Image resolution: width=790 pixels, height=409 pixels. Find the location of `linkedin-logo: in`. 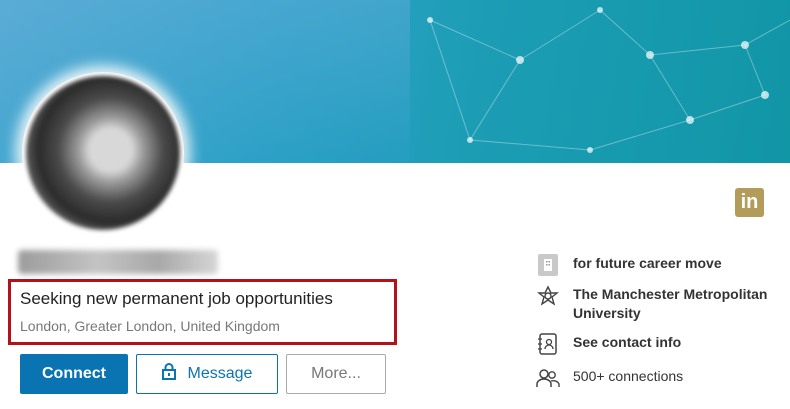

linkedin-logo: in is located at coordinates (749, 202).